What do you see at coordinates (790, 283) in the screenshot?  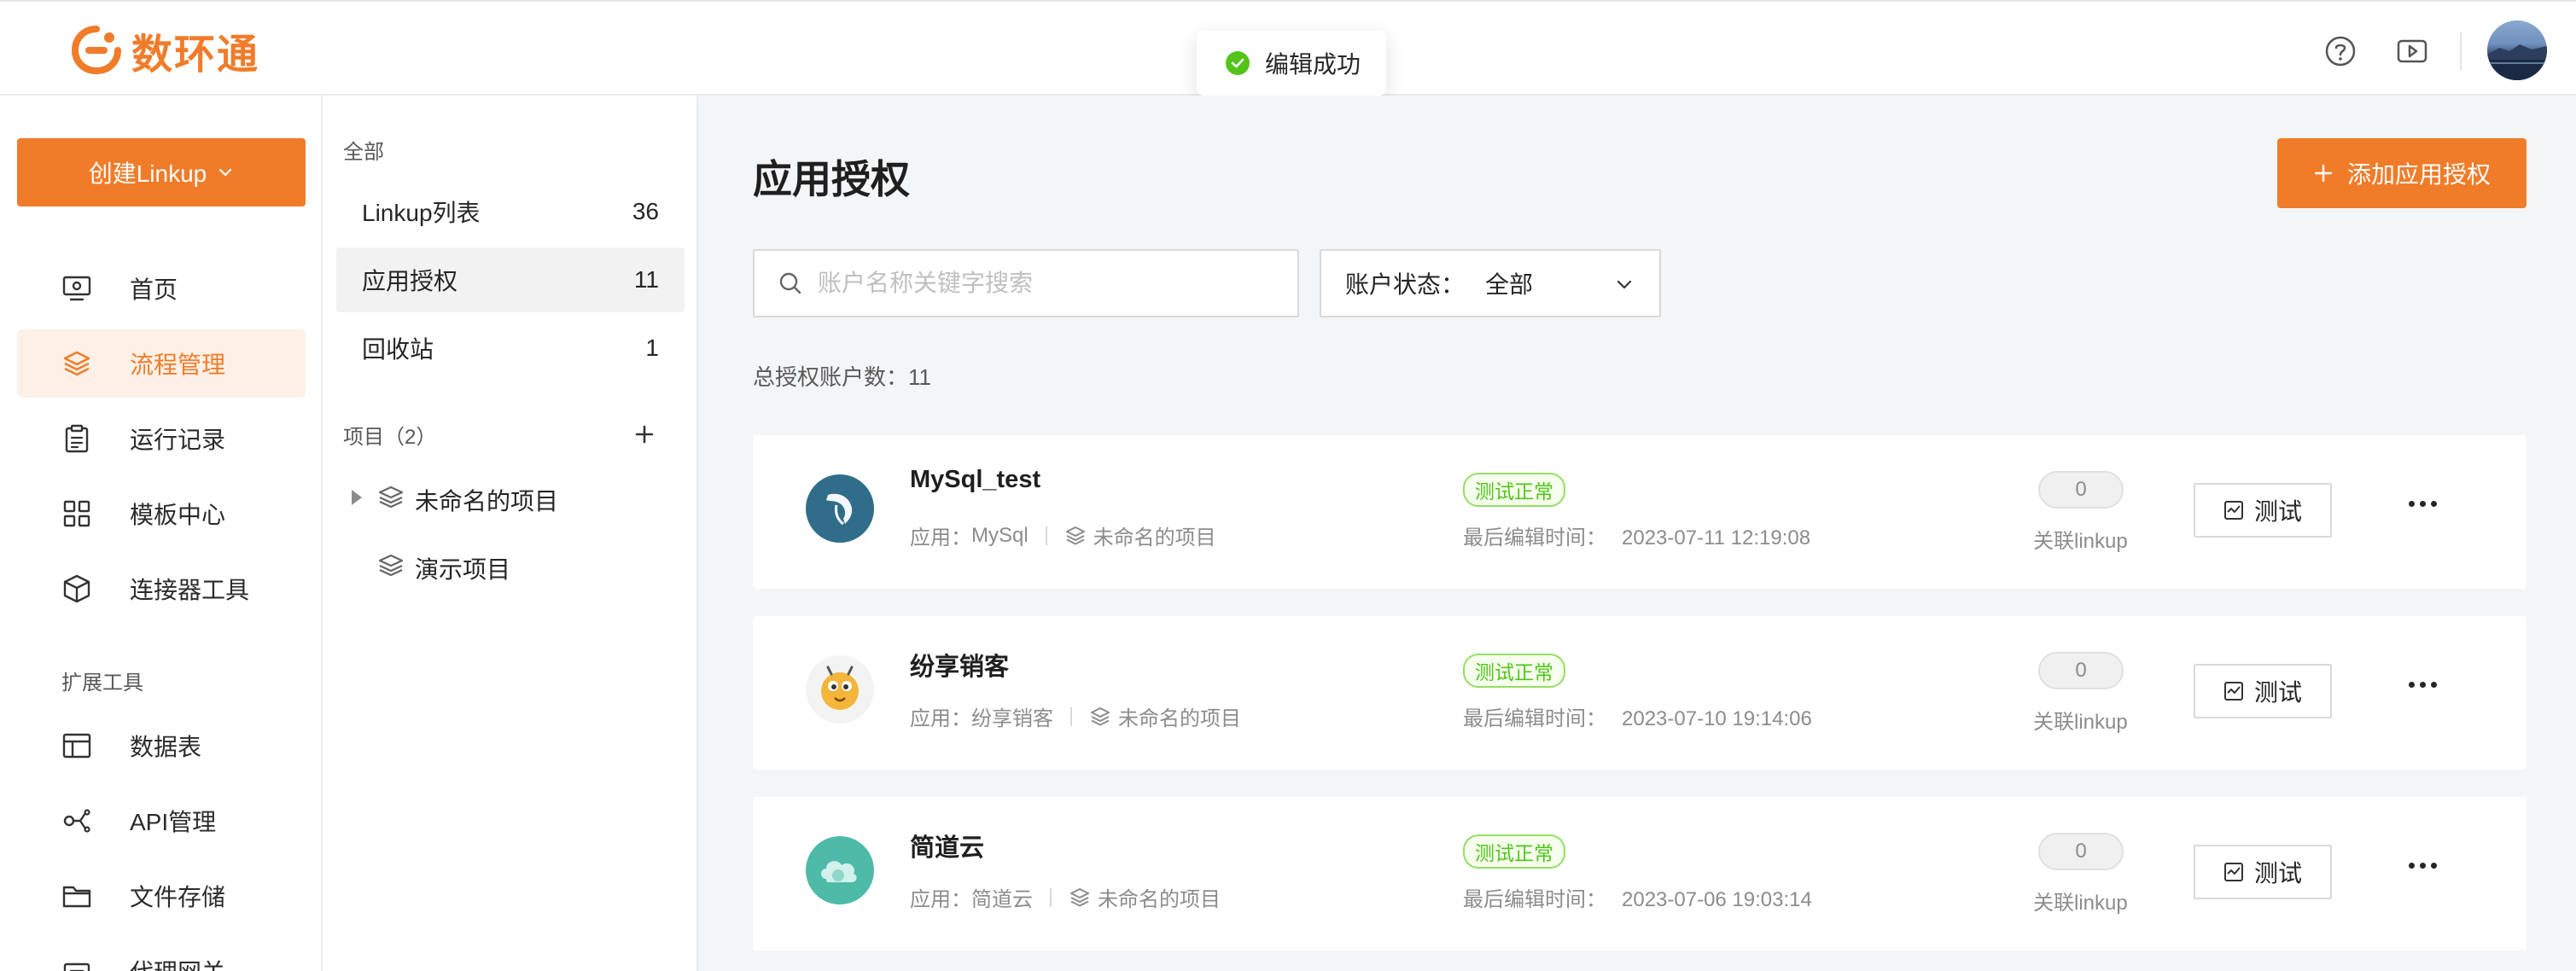 I see `search-icon` at bounding box center [790, 283].